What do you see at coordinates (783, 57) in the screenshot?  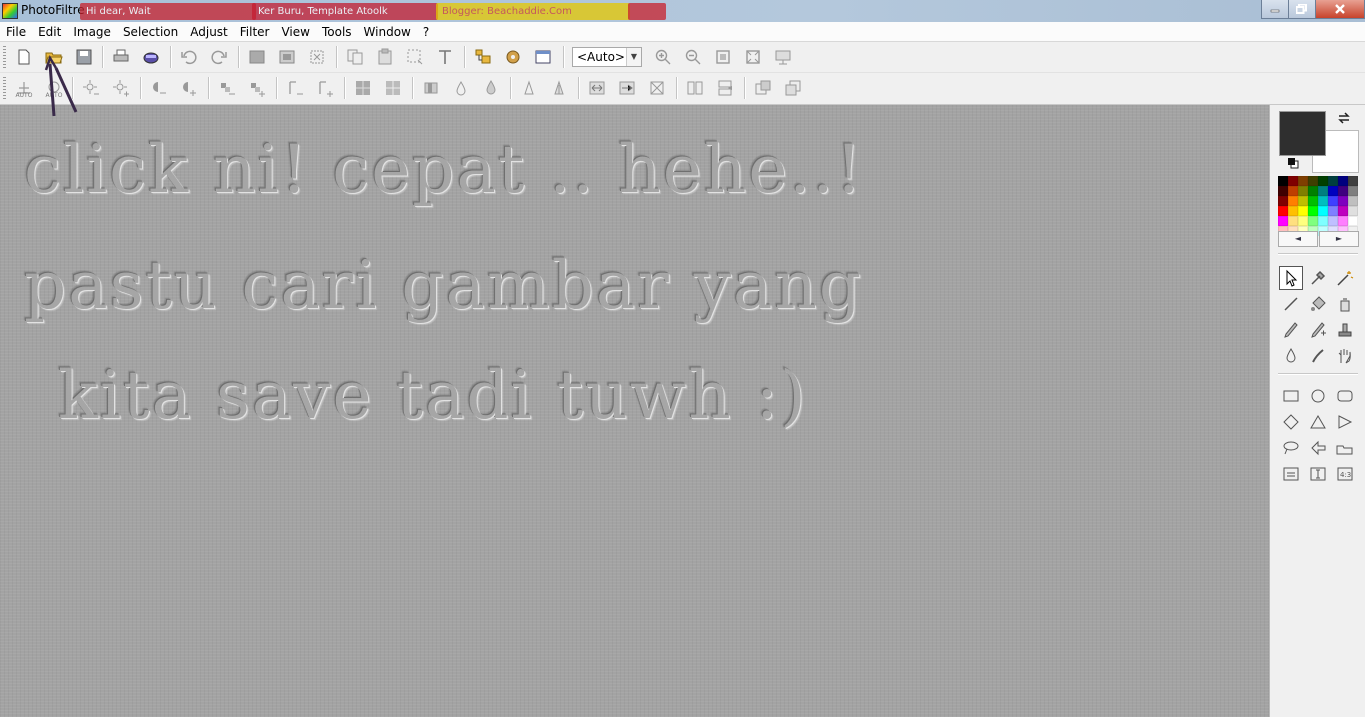 I see `full-screen-button` at bounding box center [783, 57].